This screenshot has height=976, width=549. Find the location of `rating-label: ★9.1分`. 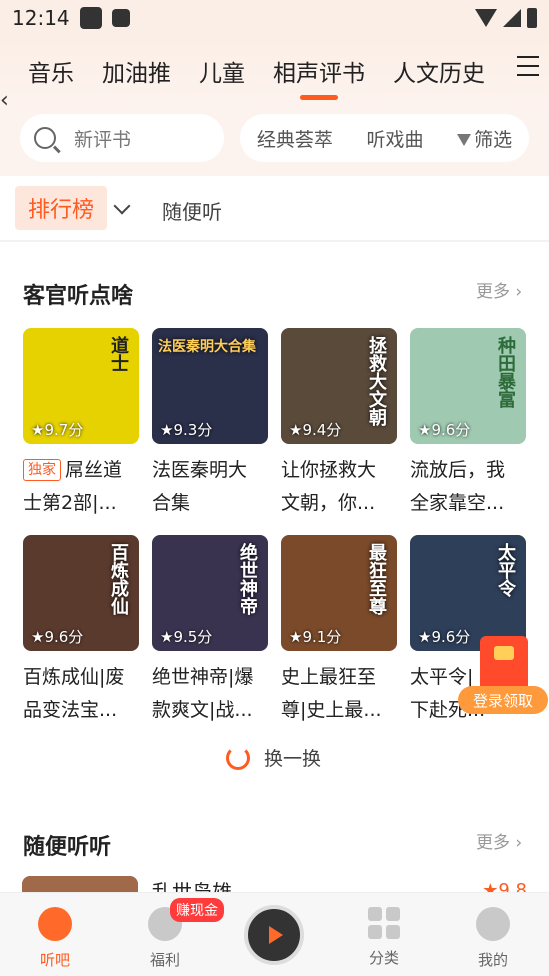

rating-label: ★9.1分 is located at coordinates (315, 637).